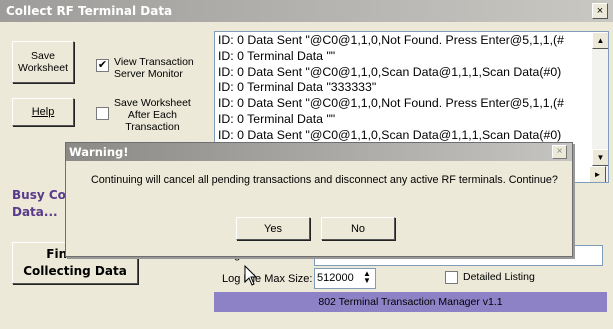  What do you see at coordinates (600, 107) in the screenshot?
I see `vertical-scrollbar: ▲ ▼` at bounding box center [600, 107].